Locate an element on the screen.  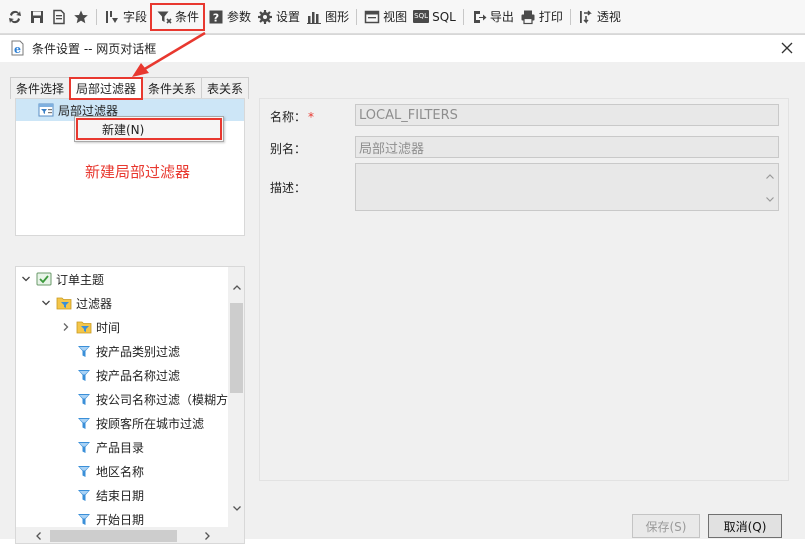
settings-button-label: 设置 is located at coordinates (288, 17).